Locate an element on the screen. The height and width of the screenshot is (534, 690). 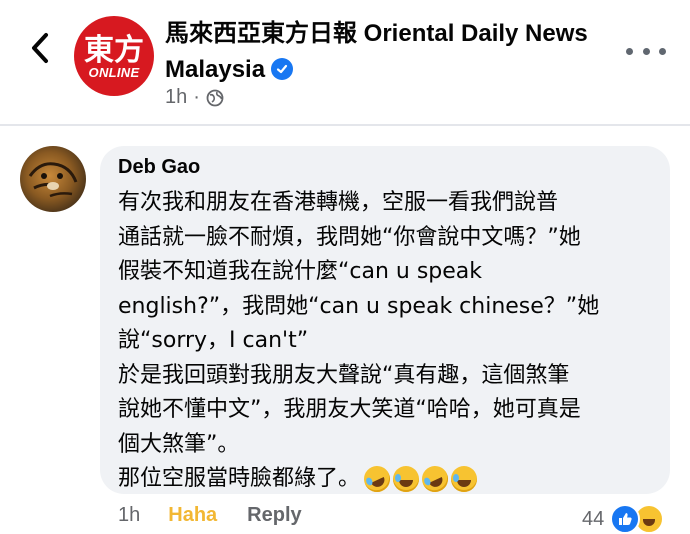
logo-subtext: ONLINE is located at coordinates (114, 72).